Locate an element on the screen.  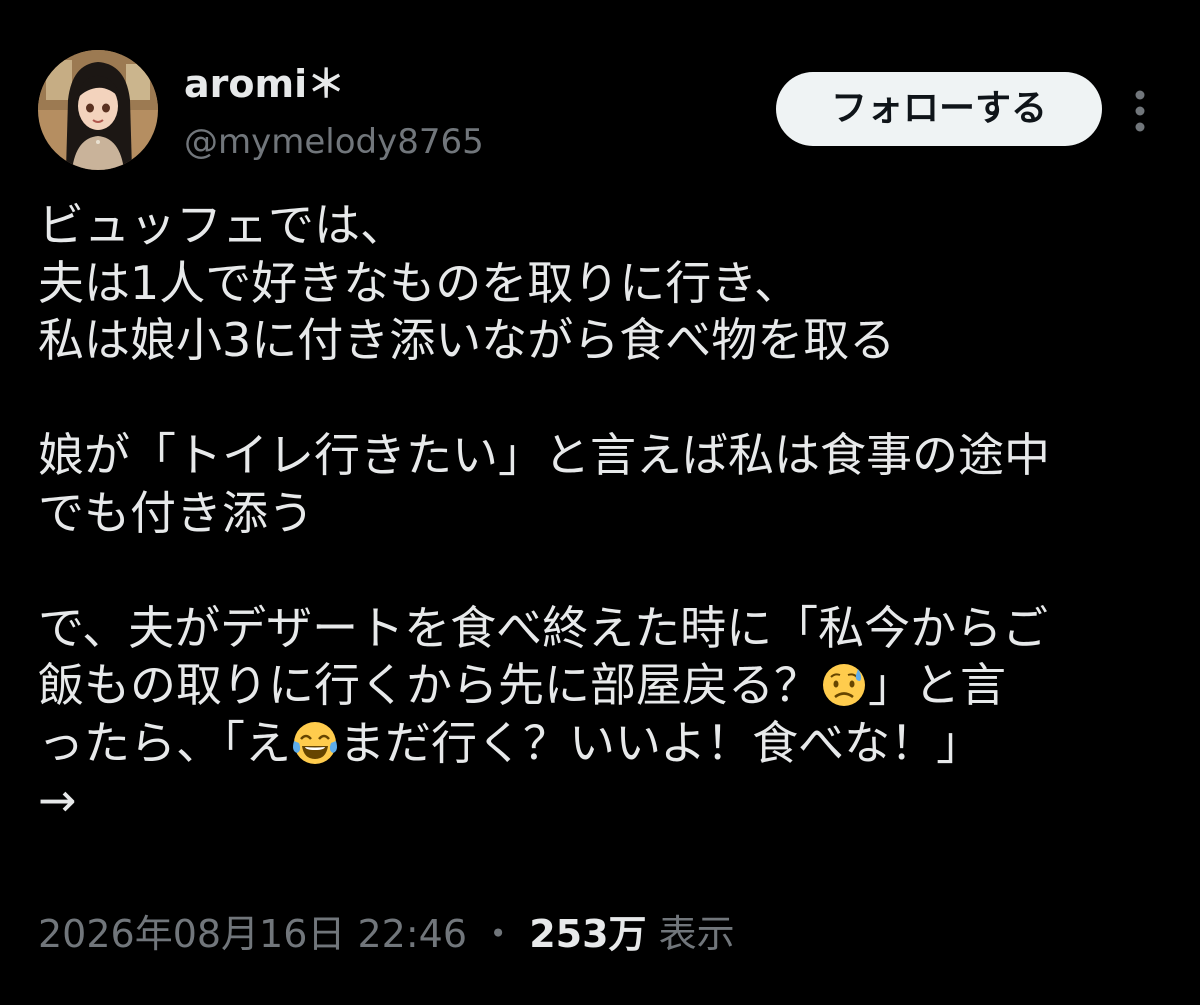
tweet-line: ビュッフェでは、 is located at coordinates (222, 225).